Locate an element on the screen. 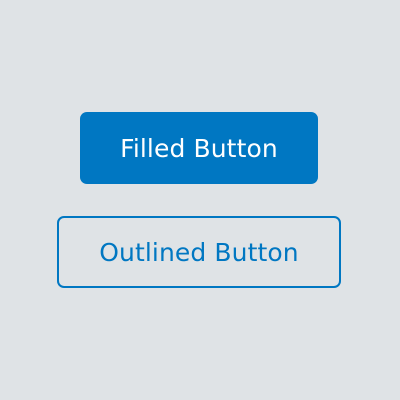  outlined-button: Outlined Button is located at coordinates (199, 252).